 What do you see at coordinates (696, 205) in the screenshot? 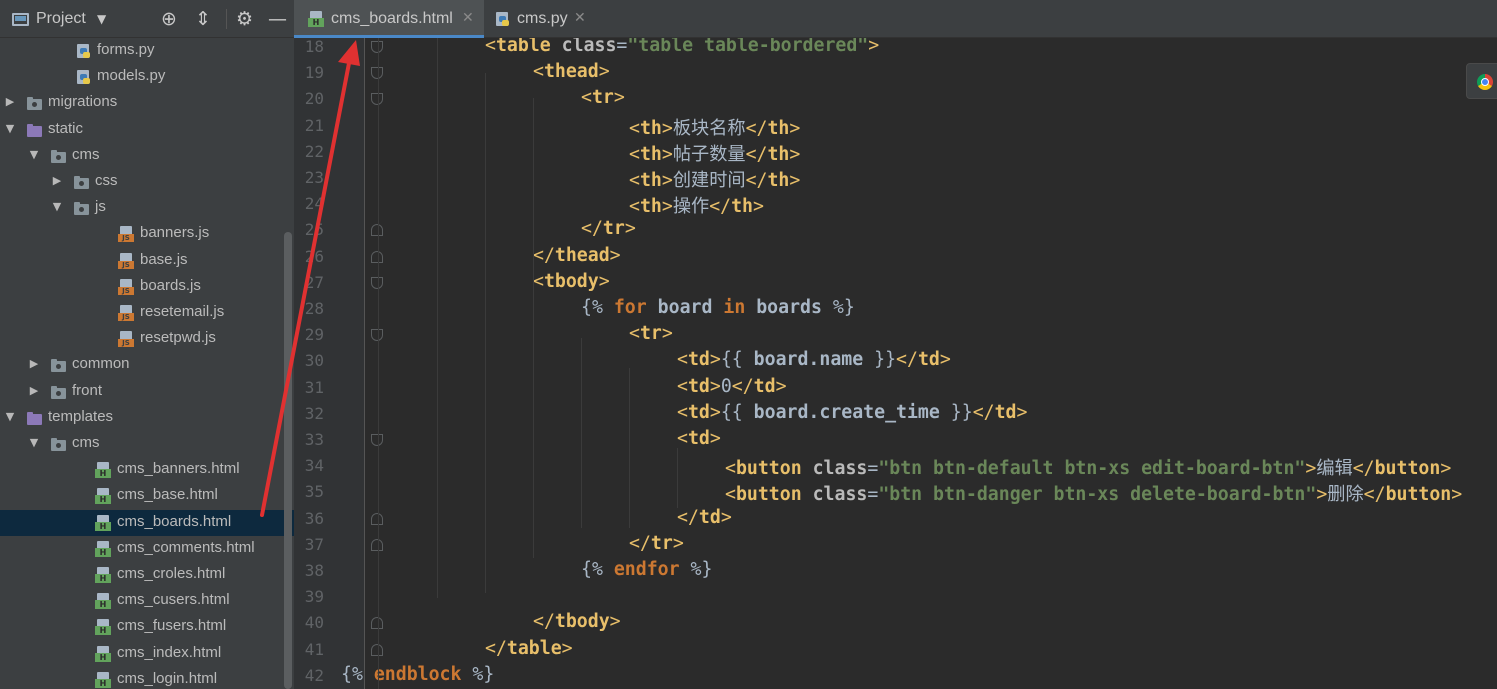
I see `code-line: <th>操作</th>` at bounding box center [696, 205].